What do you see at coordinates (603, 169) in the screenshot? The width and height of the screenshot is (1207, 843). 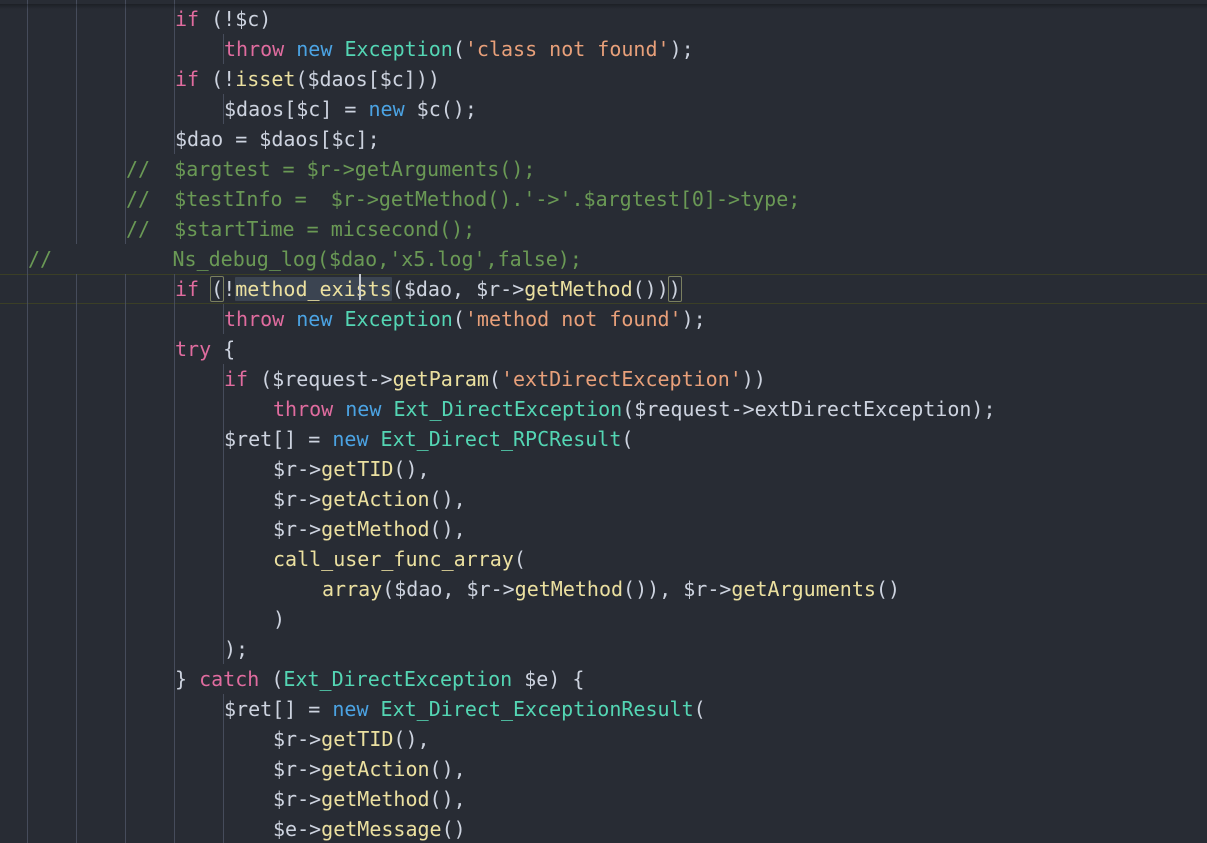 I see `code-line: // $argtest = $r->getArguments();` at bounding box center [603, 169].